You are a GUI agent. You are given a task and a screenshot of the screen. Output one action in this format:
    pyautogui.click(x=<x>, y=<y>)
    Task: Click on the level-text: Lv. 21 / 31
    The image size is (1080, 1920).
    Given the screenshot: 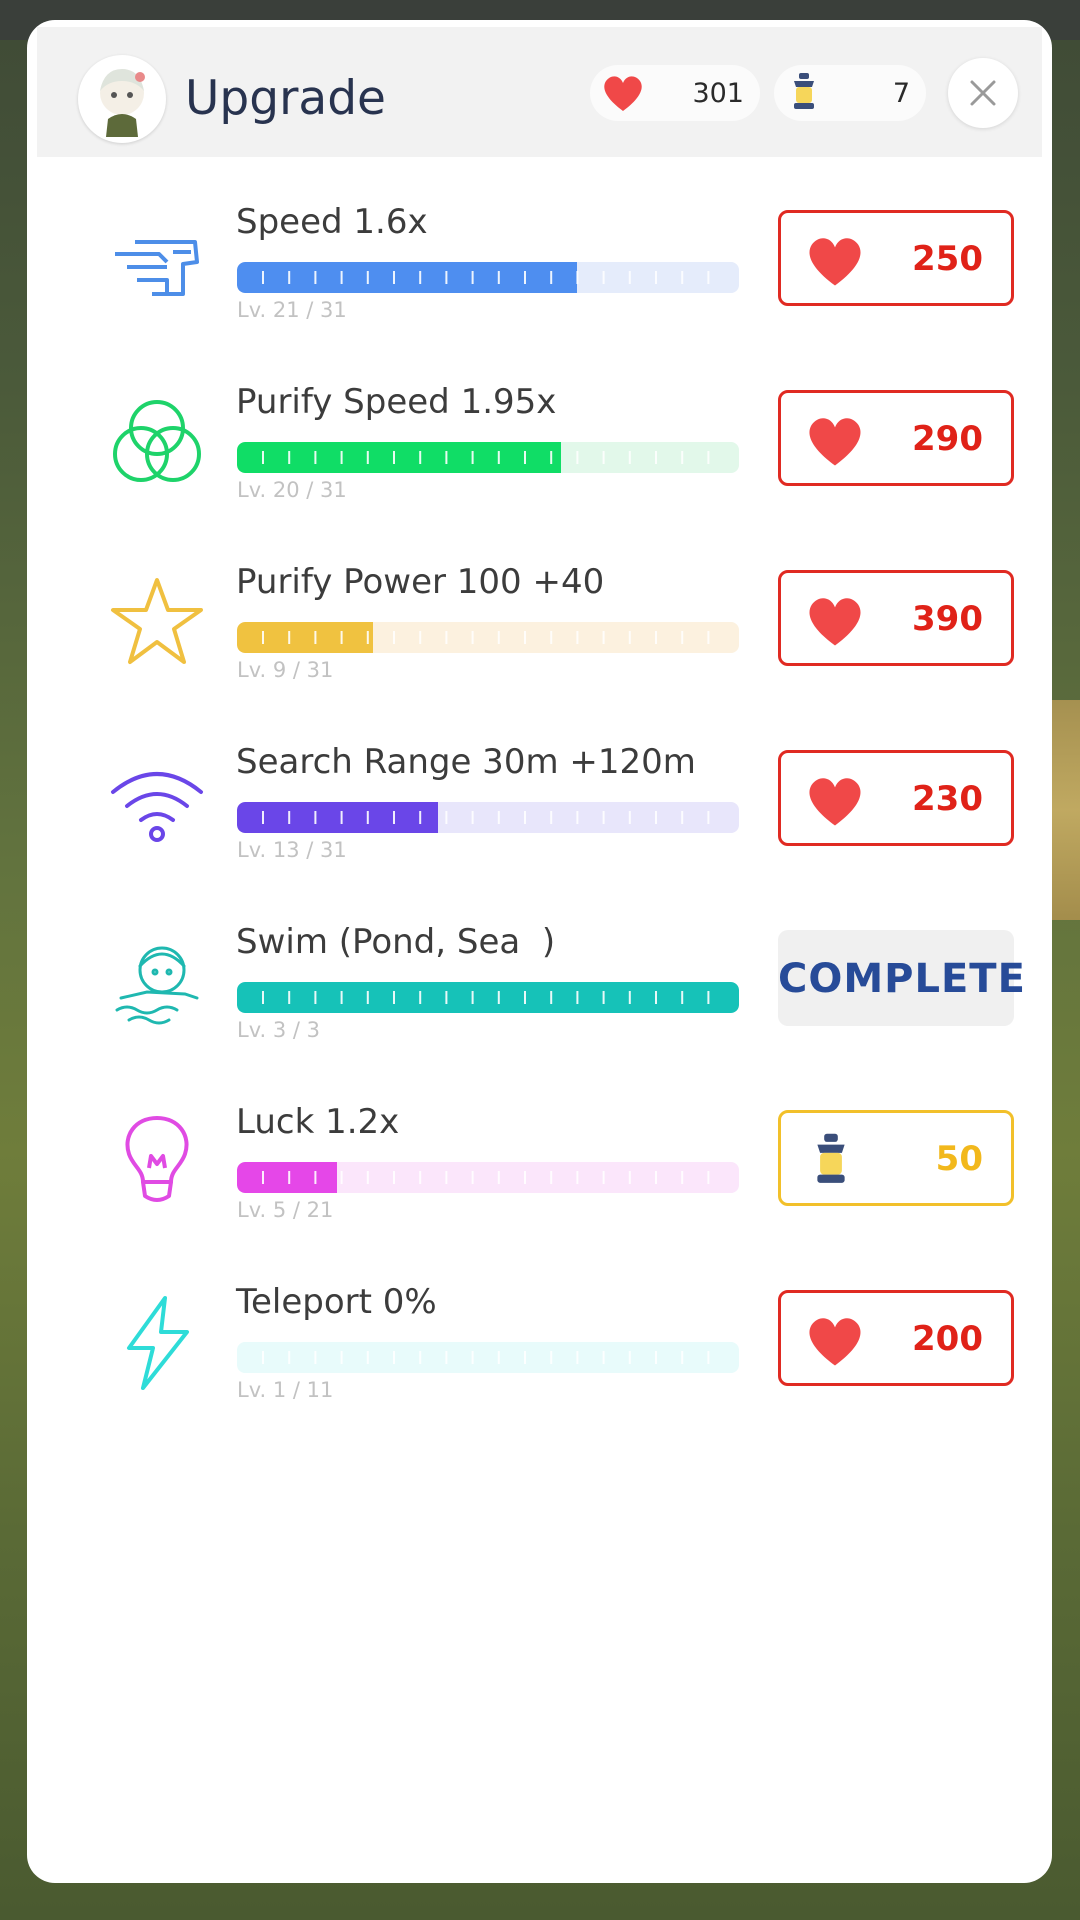 What is the action you would take?
    pyautogui.click(x=292, y=310)
    